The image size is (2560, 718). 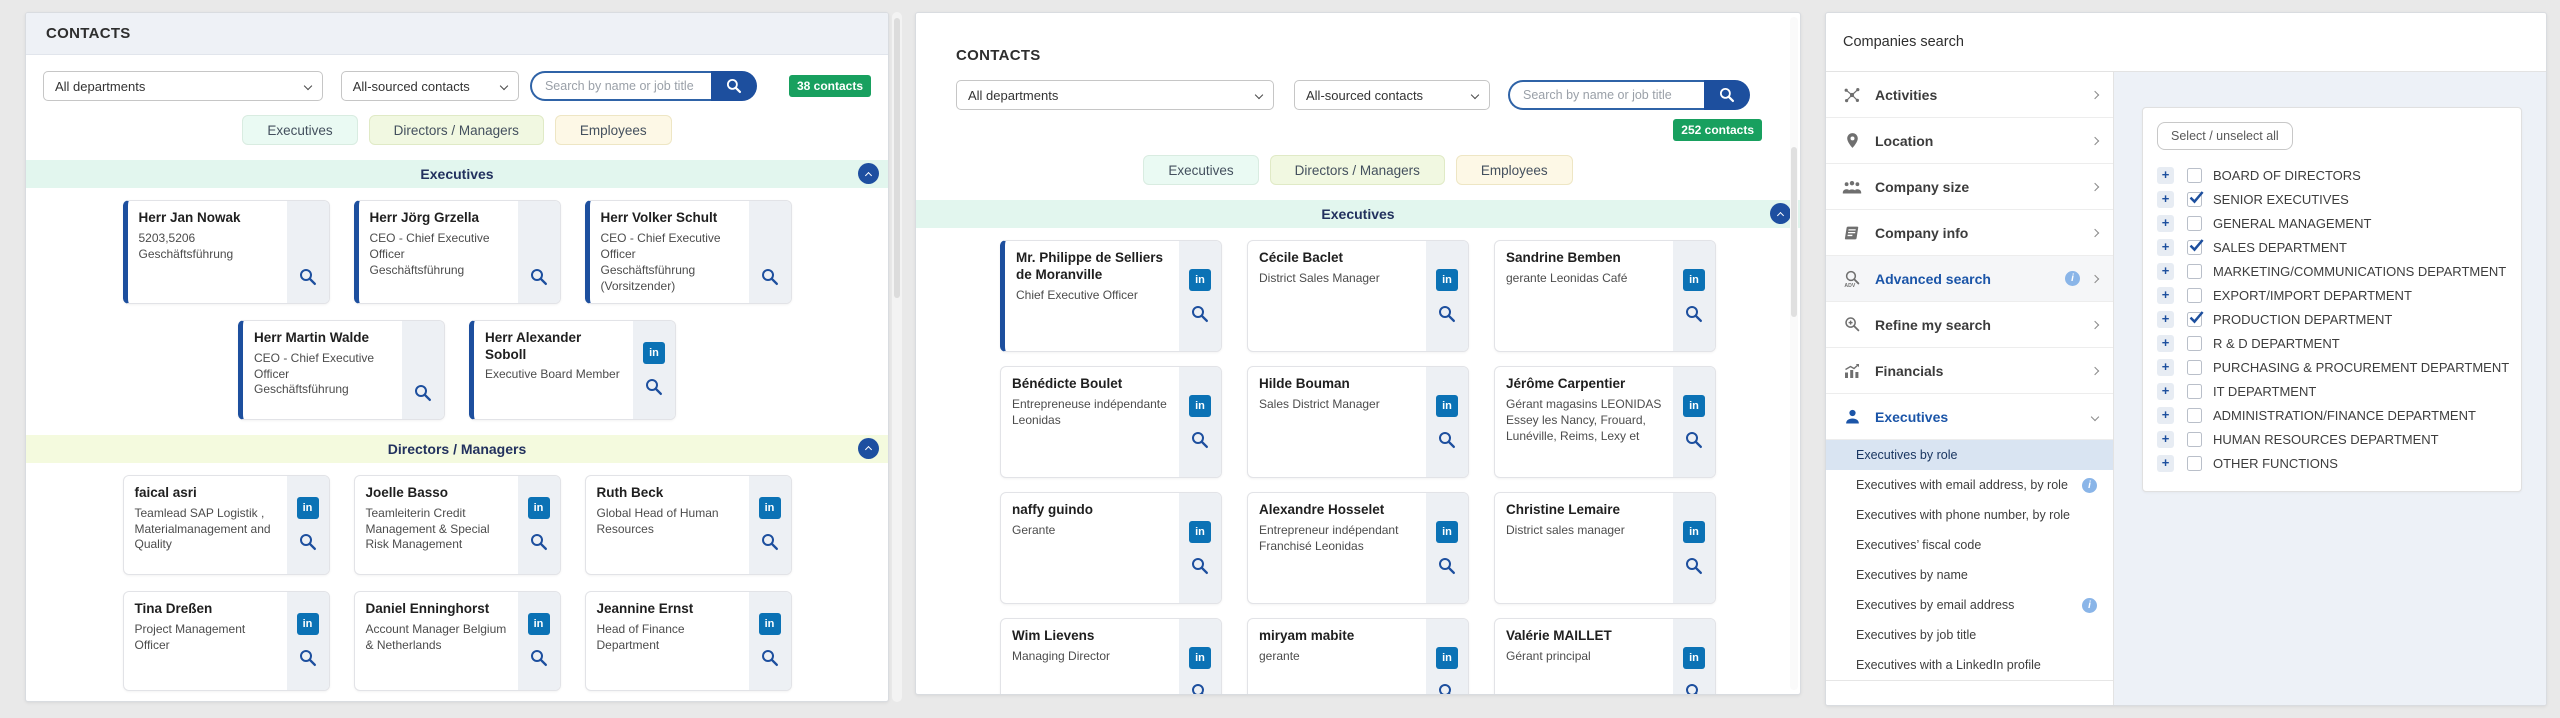 What do you see at coordinates (1969, 233) in the screenshot?
I see `sidebar-item-company-info: Company info` at bounding box center [1969, 233].